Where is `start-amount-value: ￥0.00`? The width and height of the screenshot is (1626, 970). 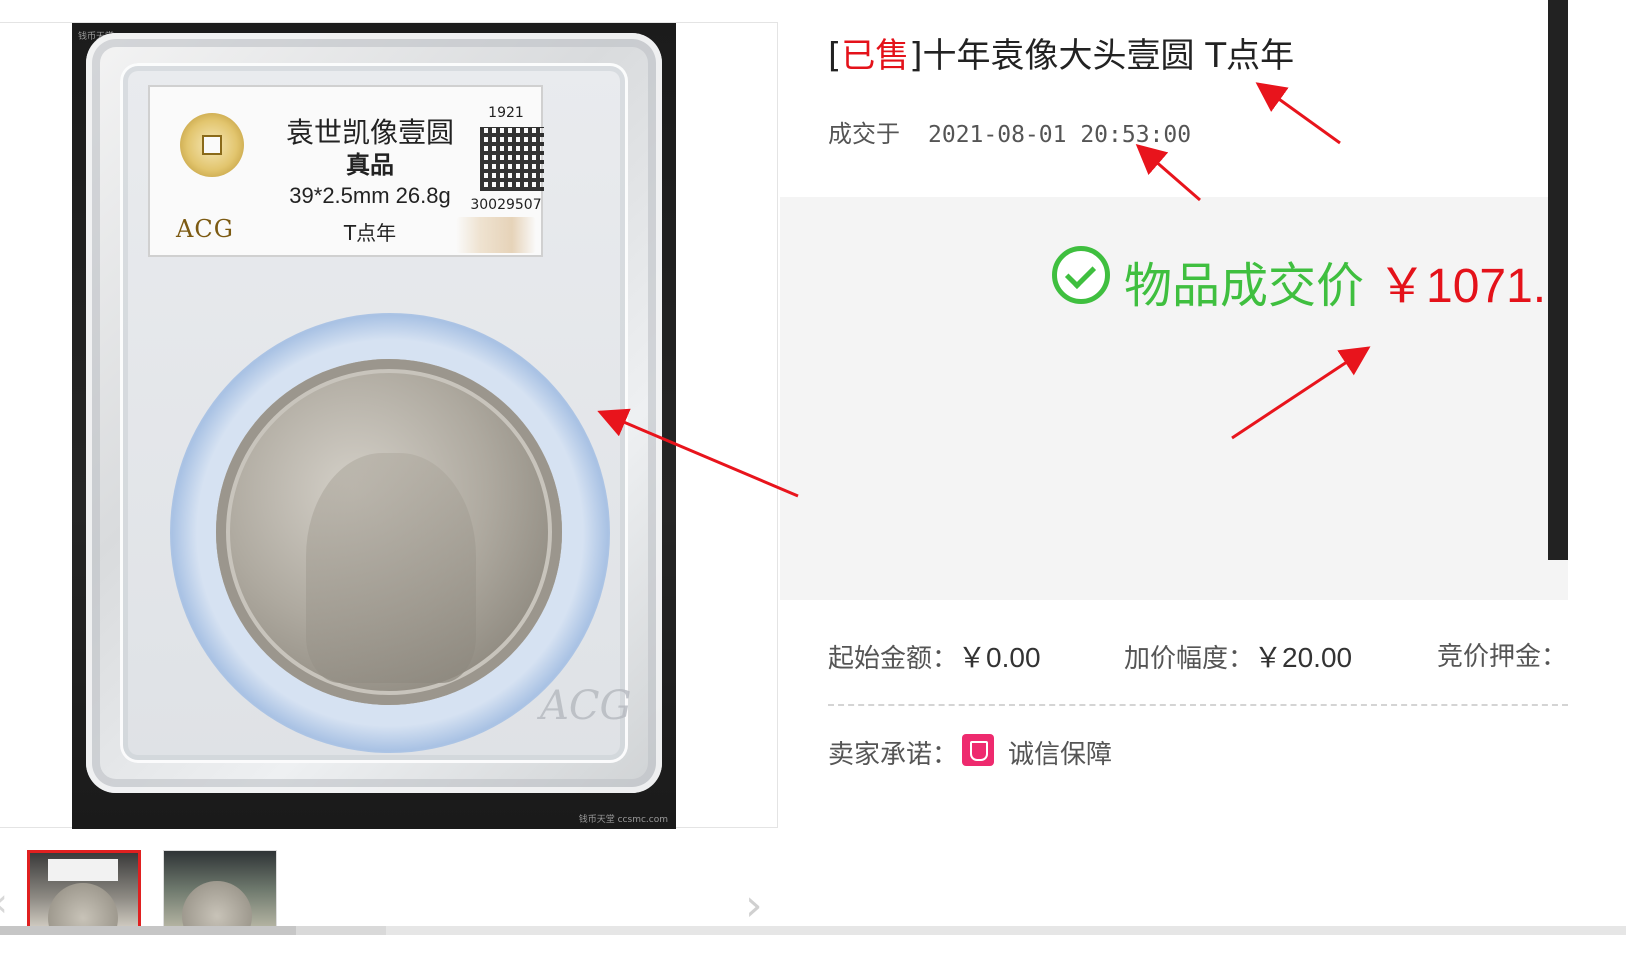 start-amount-value: ￥0.00 is located at coordinates (999, 657).